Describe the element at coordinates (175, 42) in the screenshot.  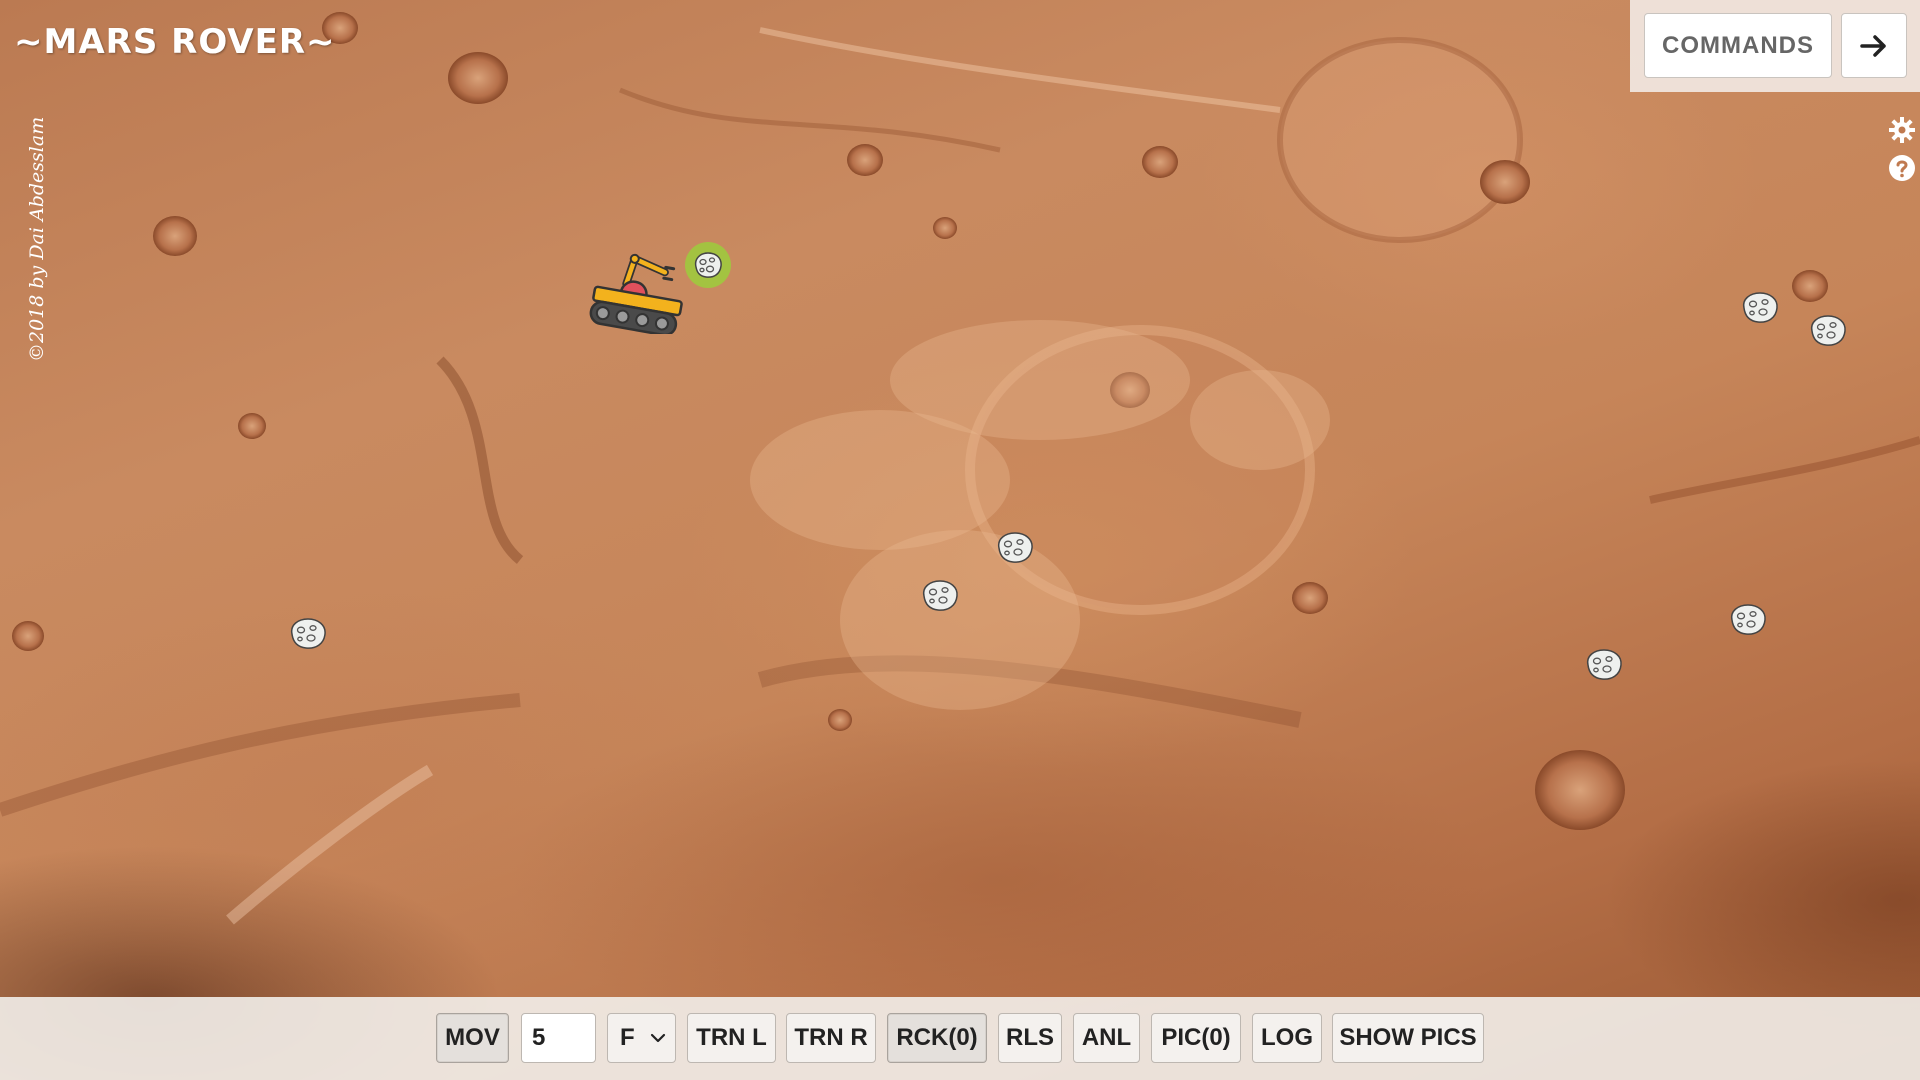
I see `app-title: ~MARS ROVER~` at that location.